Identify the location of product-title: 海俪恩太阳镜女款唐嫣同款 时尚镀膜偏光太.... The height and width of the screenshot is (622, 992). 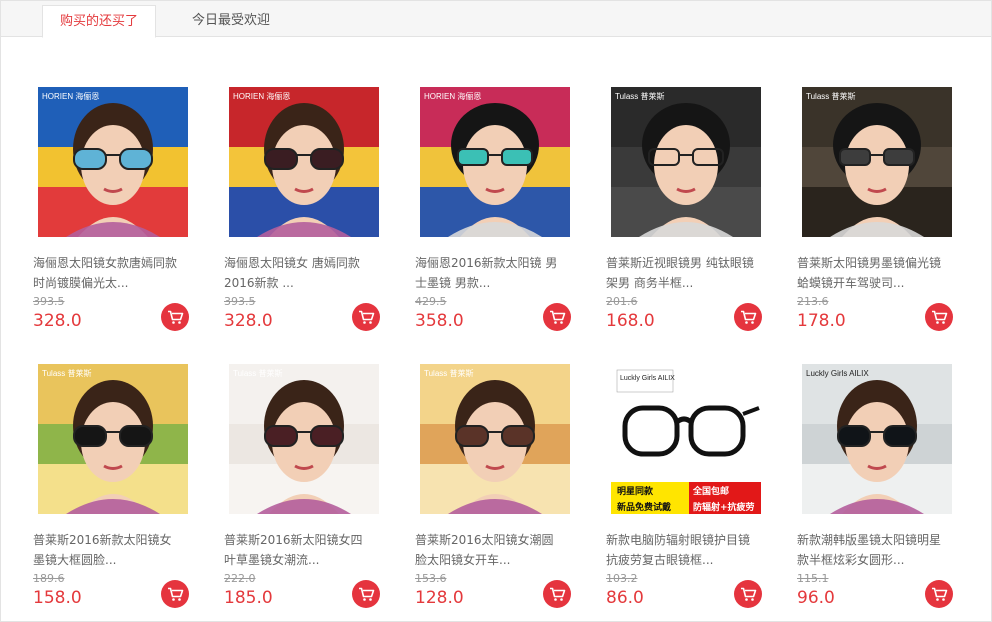
(108, 273).